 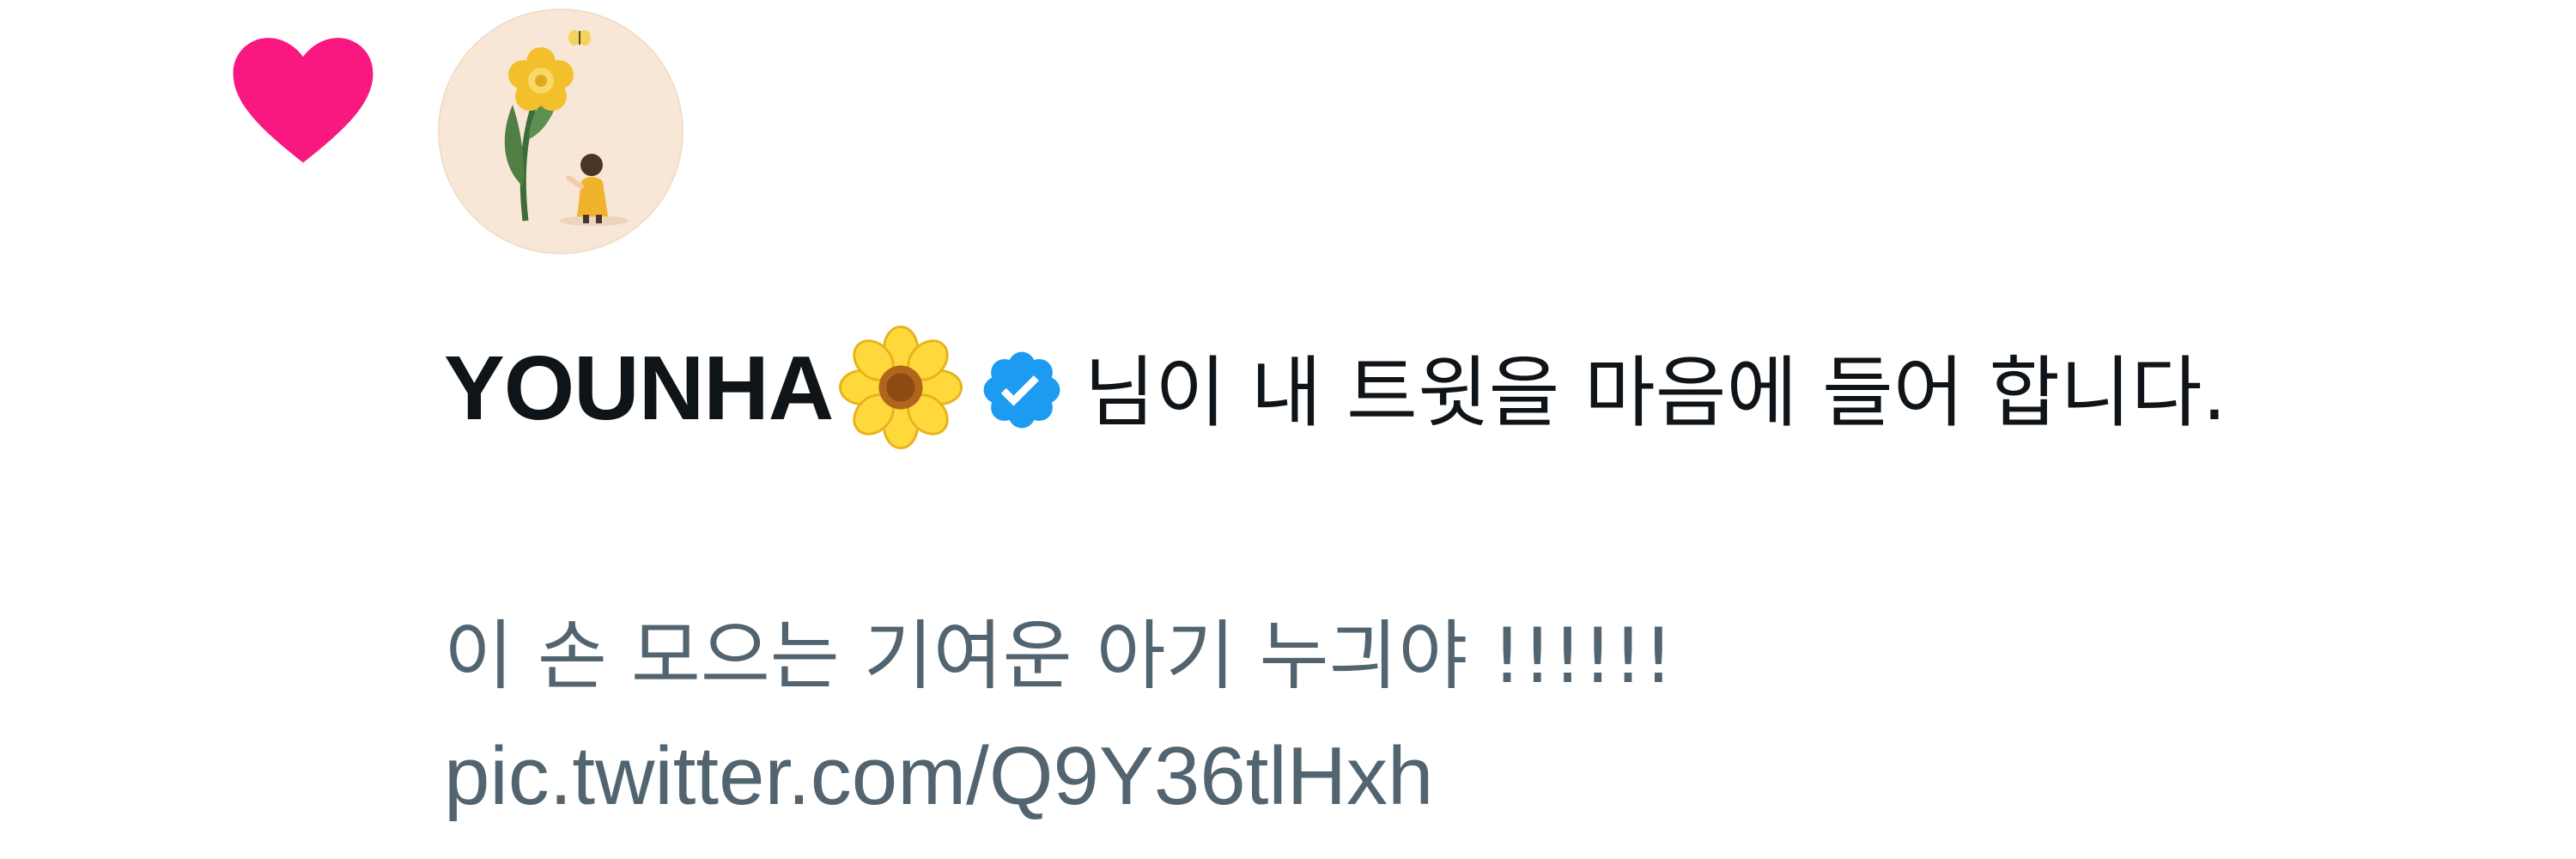 I want to click on sunflower-emoji-icon, so click(x=900, y=388).